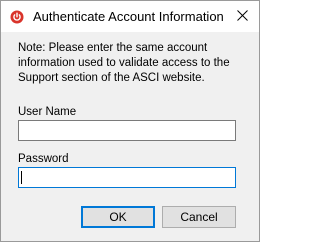 This screenshot has width=320, height=242. What do you see at coordinates (127, 130) in the screenshot?
I see `username-field` at bounding box center [127, 130].